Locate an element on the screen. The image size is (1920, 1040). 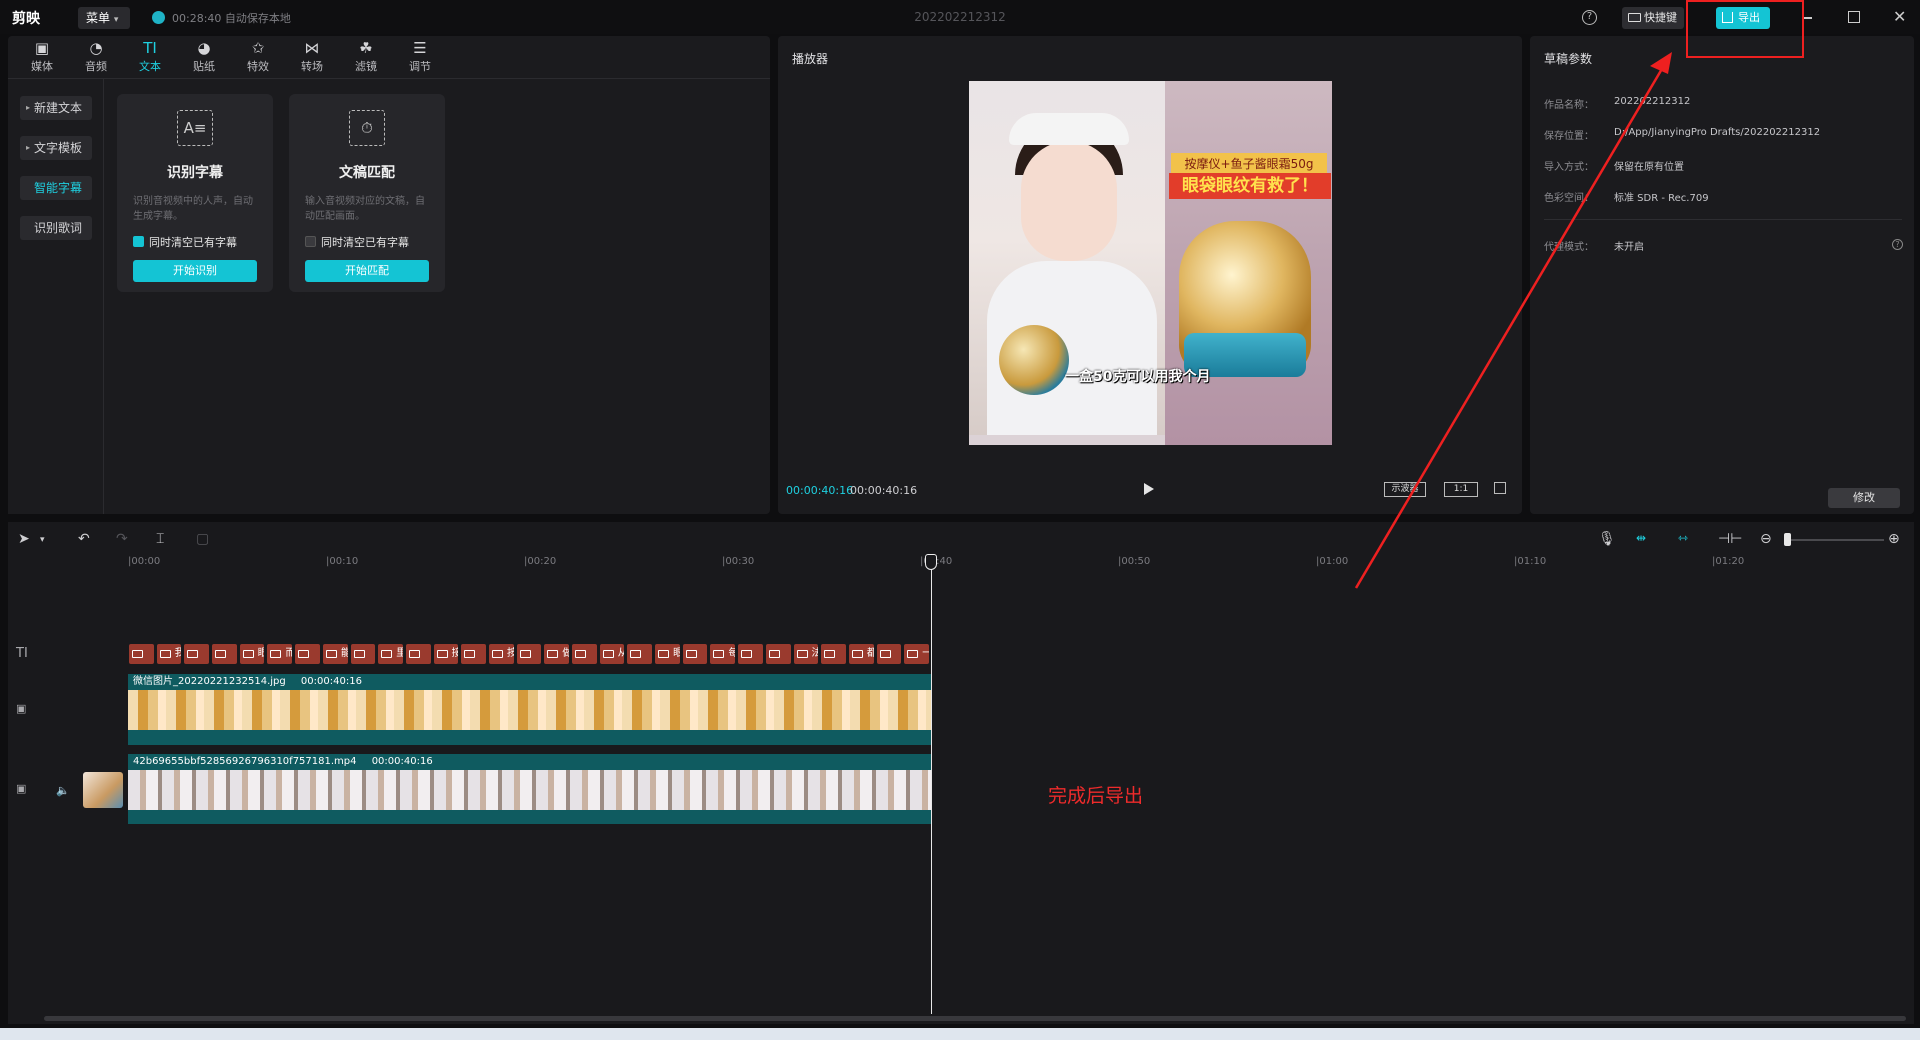
keyboard-icon is located at coordinates (1634, 17).